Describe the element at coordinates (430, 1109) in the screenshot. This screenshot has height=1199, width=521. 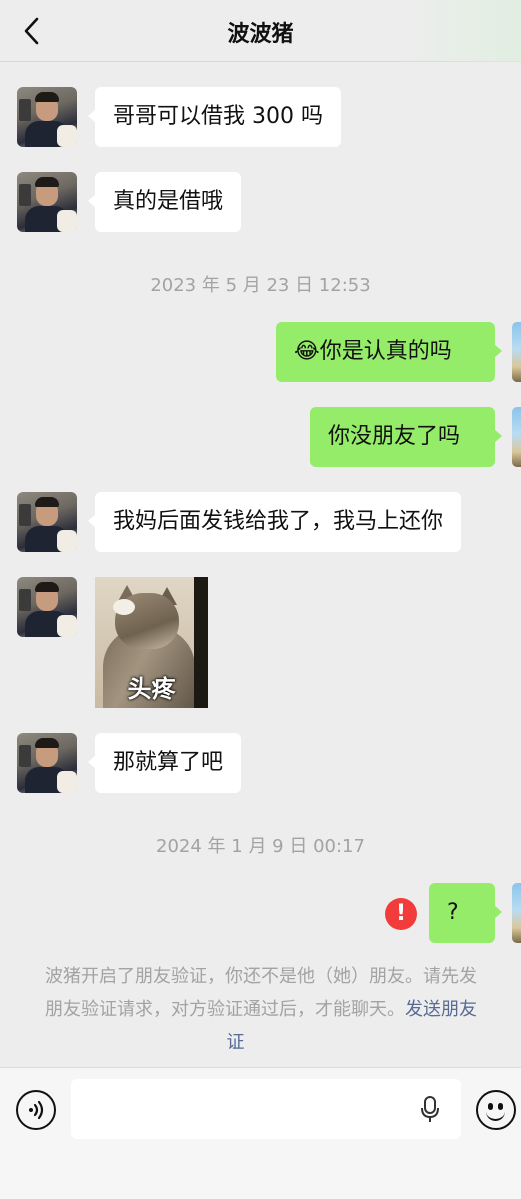
I see `microphone-icon` at that location.